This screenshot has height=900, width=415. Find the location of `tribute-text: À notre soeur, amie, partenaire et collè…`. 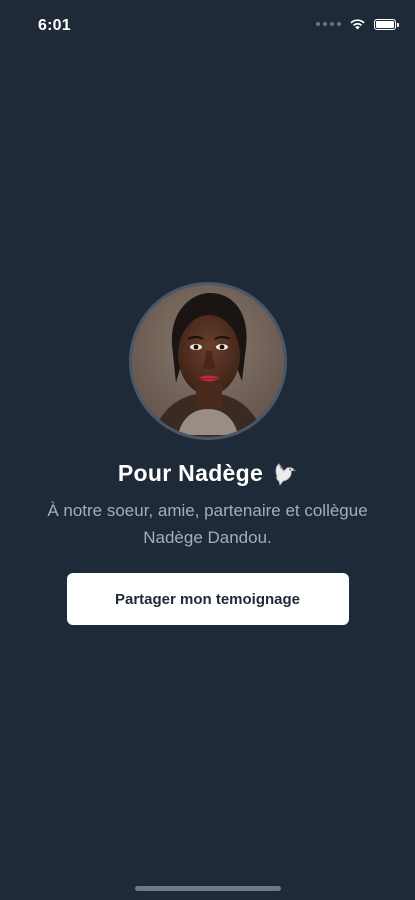

tribute-text: À notre soeur, amie, partenaire et collè… is located at coordinates (207, 524).